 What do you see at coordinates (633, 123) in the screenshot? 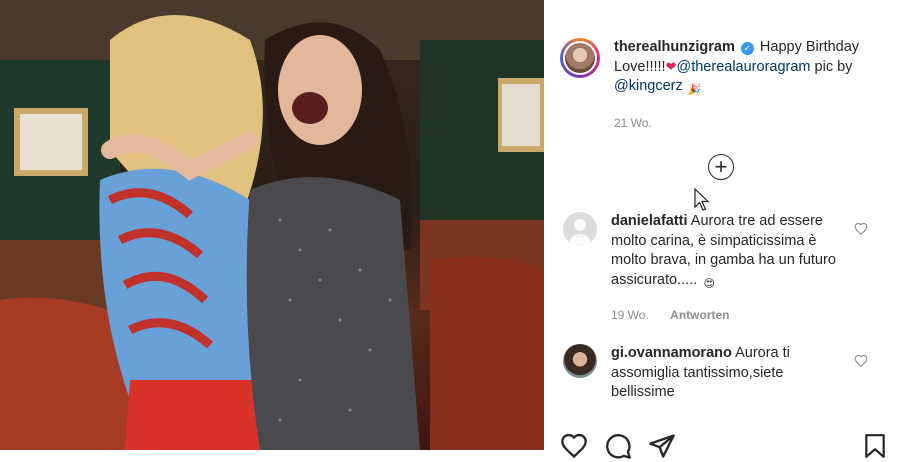
I see `post-age: 21 Wo.` at bounding box center [633, 123].